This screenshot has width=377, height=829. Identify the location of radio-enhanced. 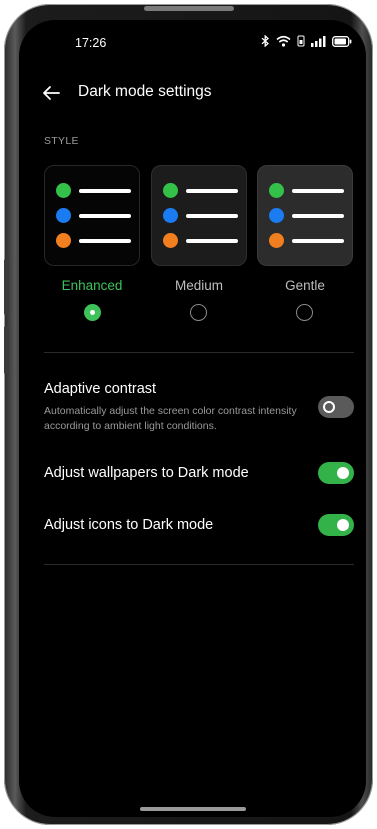
(92, 312).